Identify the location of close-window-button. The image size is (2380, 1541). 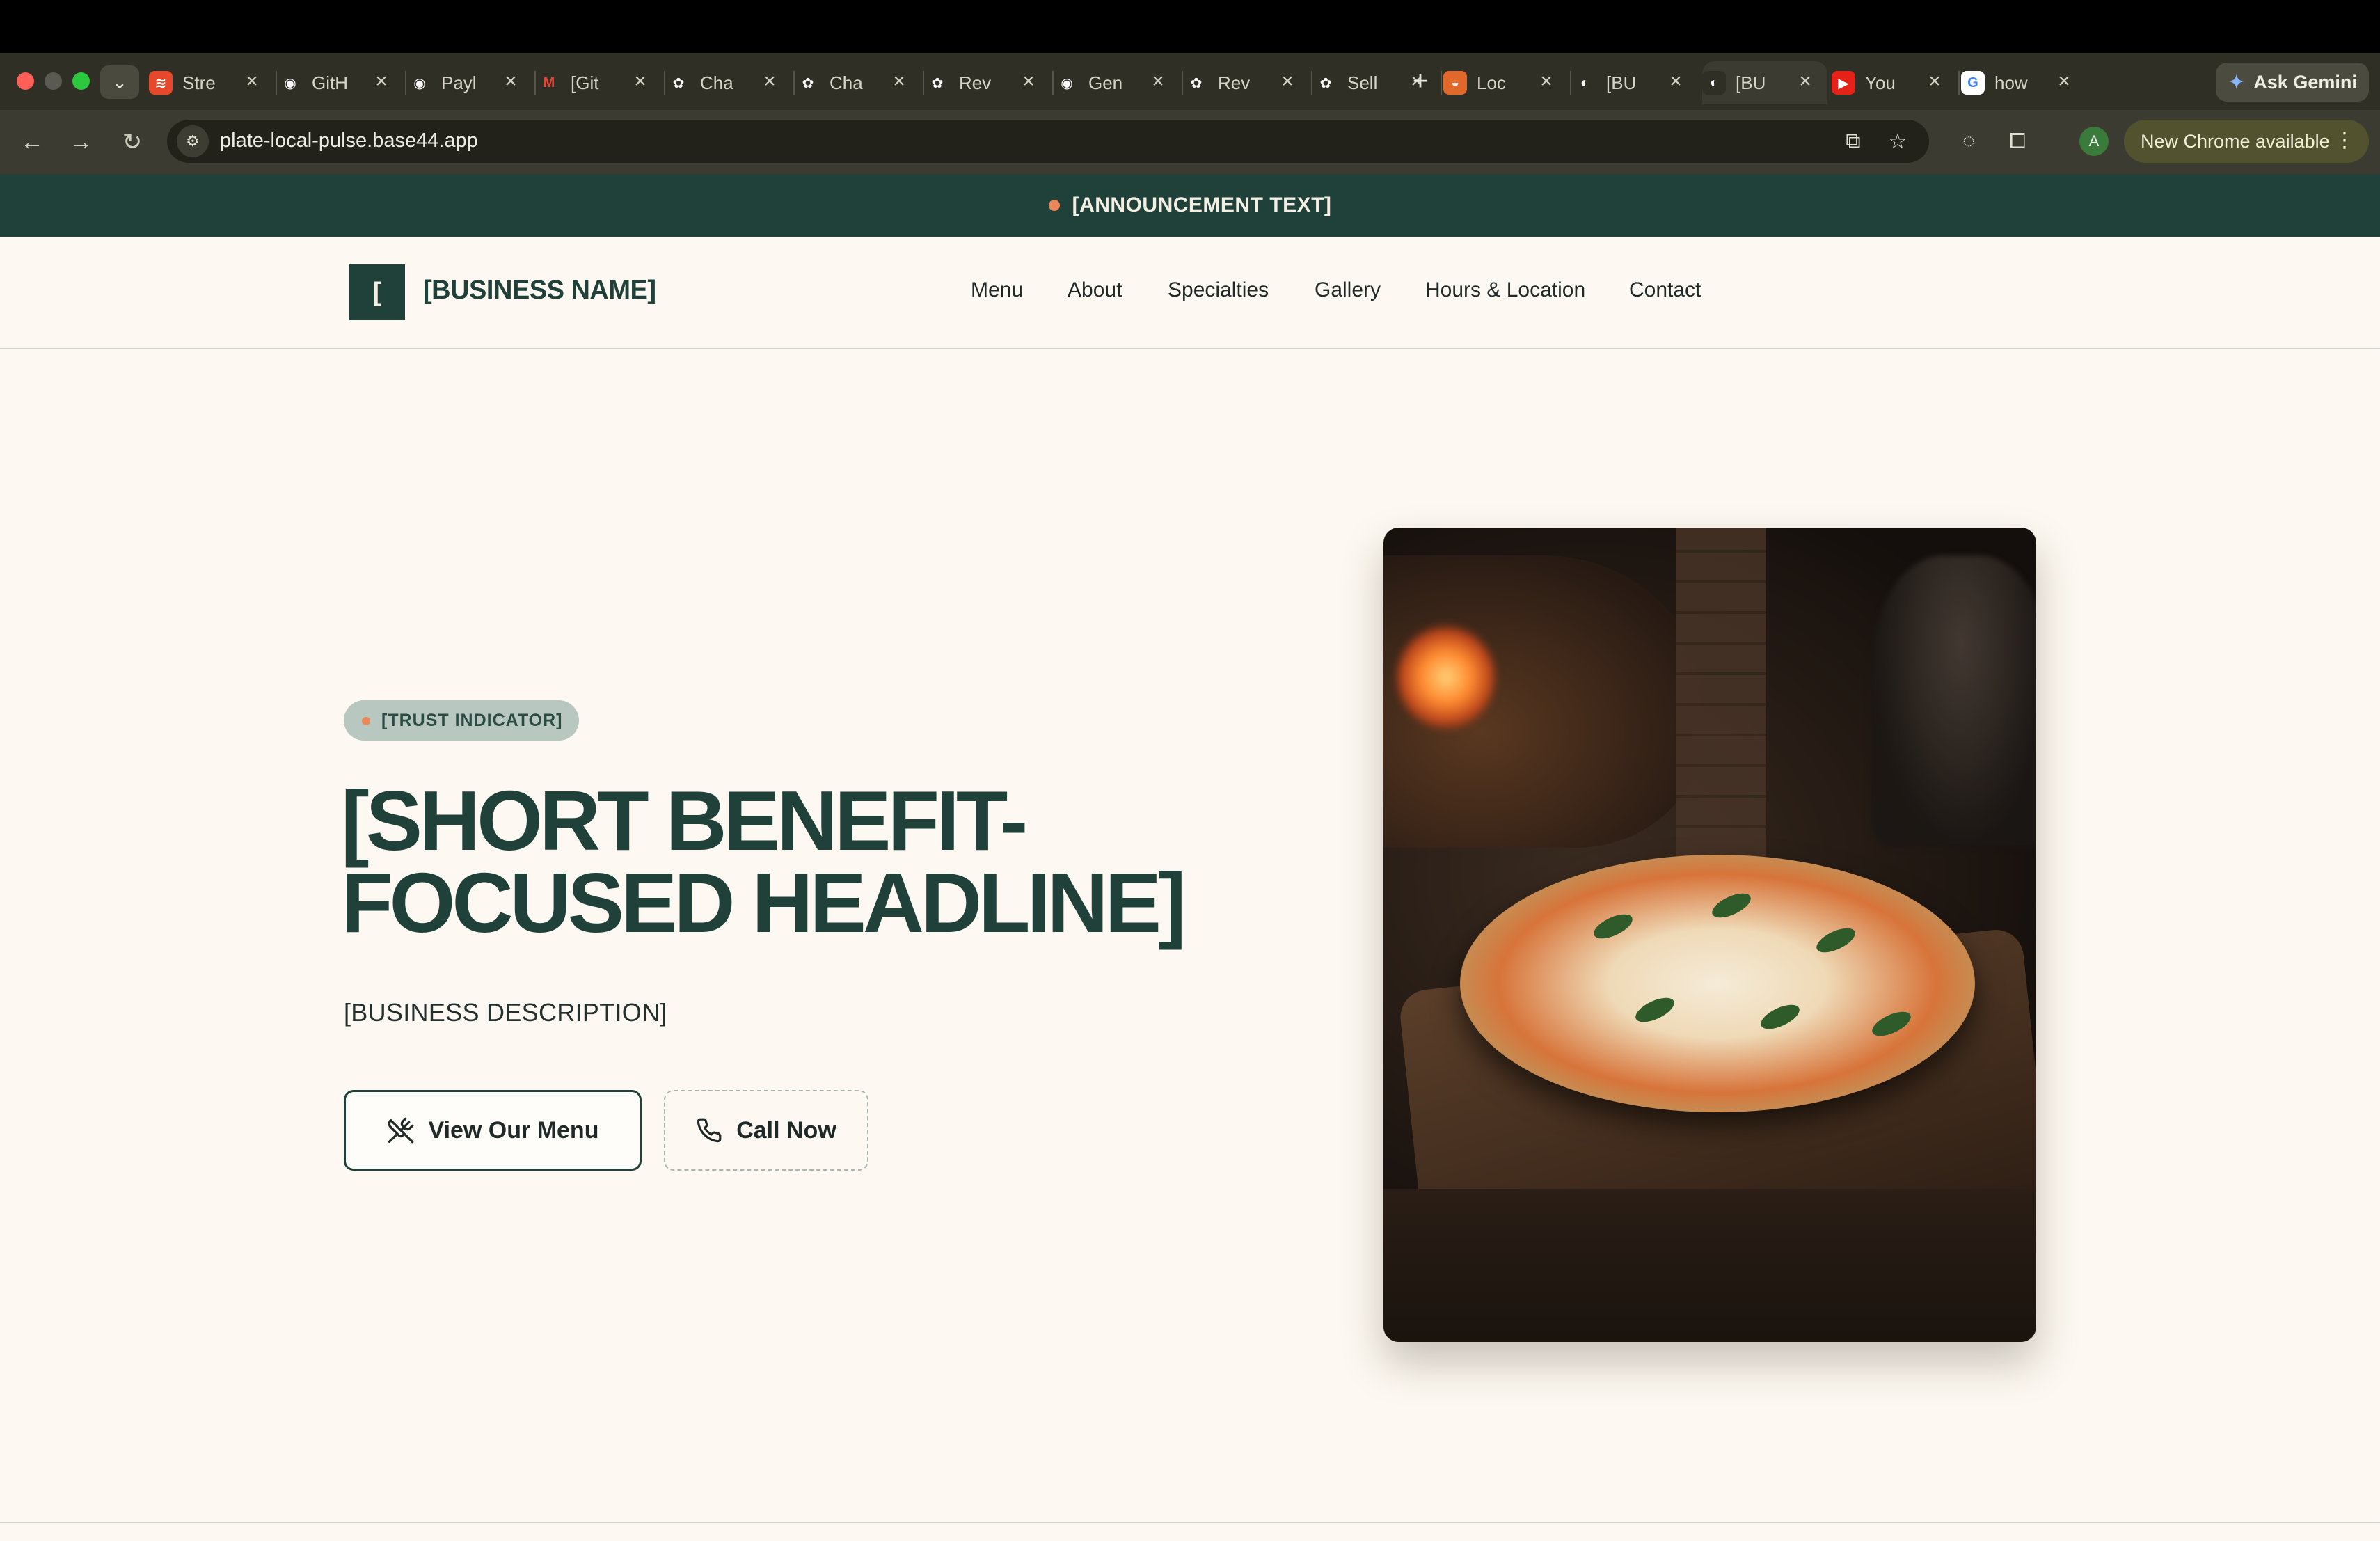
(26, 81).